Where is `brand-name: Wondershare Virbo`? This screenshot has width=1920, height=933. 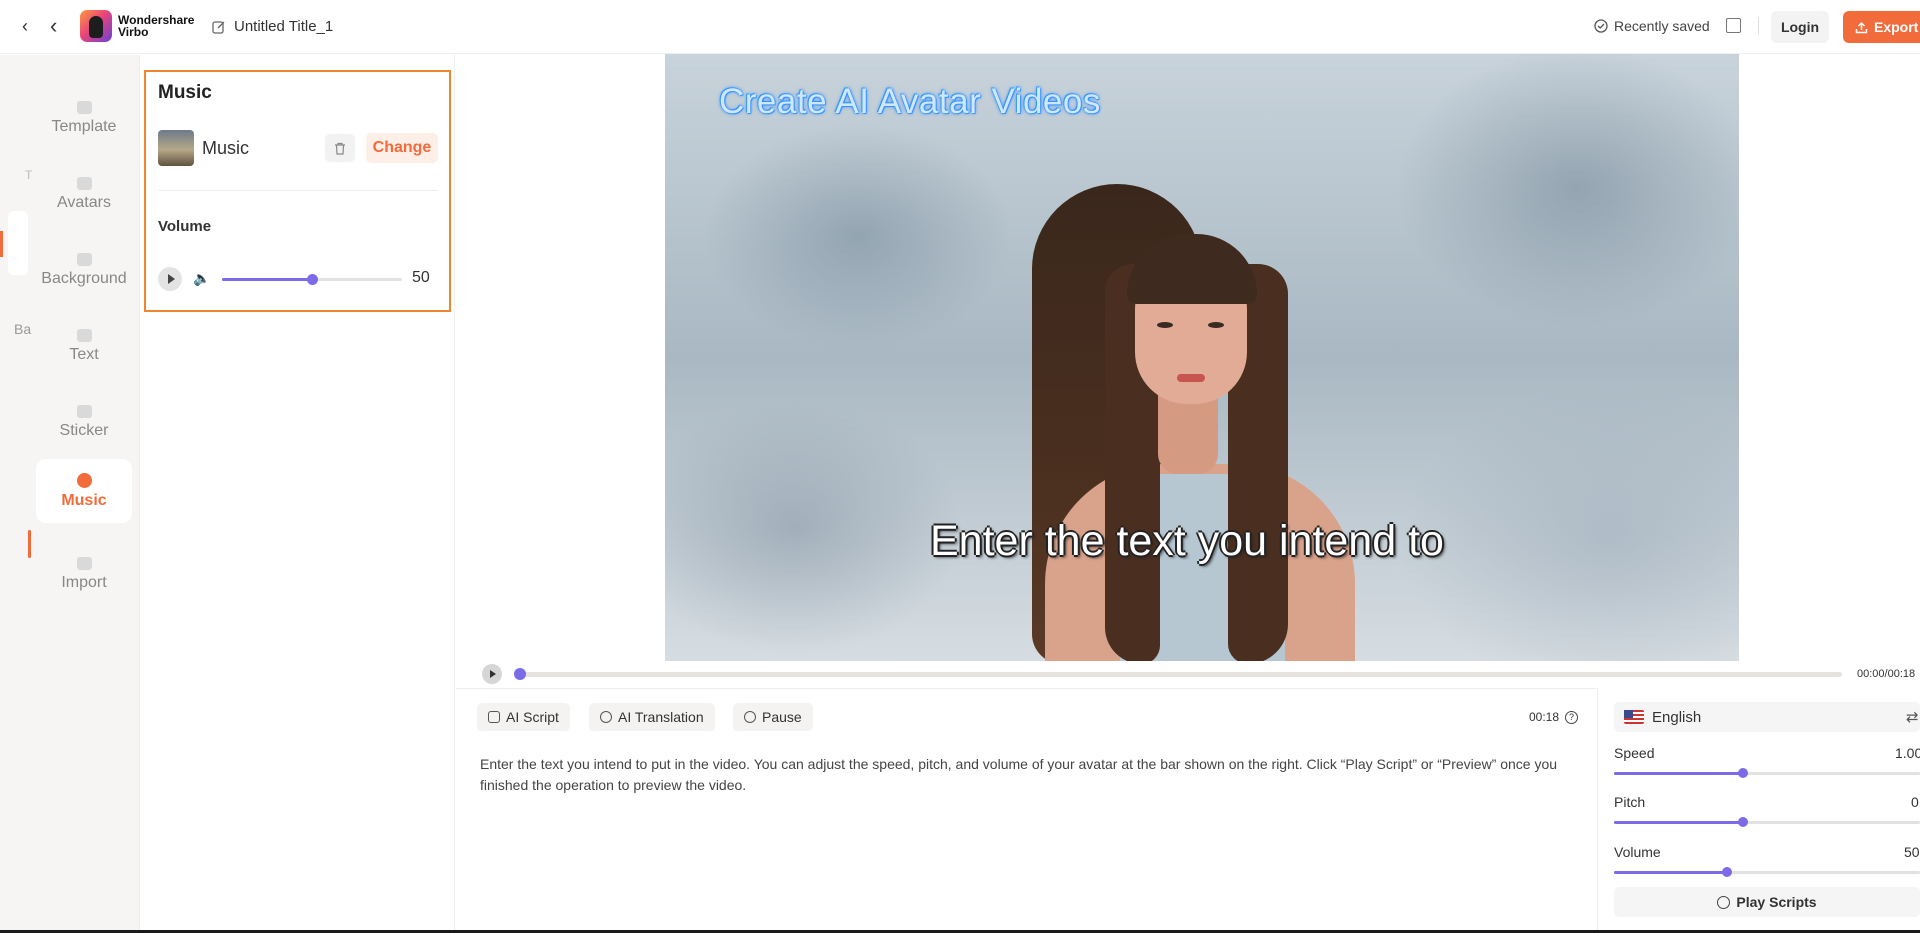
brand-name: Wondershare Virbo is located at coordinates (156, 26).